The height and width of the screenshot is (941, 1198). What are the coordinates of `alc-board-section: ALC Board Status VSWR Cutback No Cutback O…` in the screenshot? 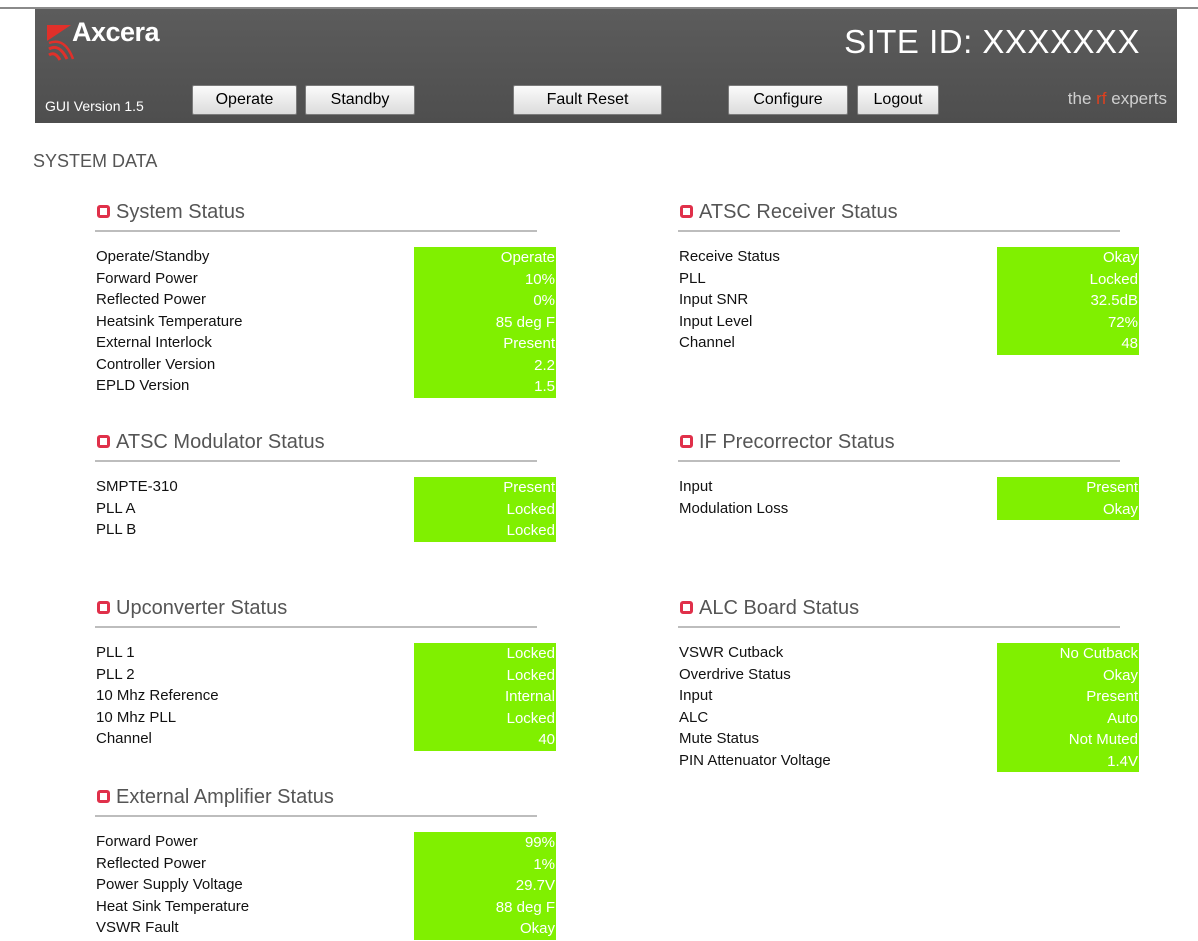 It's located at (908, 684).